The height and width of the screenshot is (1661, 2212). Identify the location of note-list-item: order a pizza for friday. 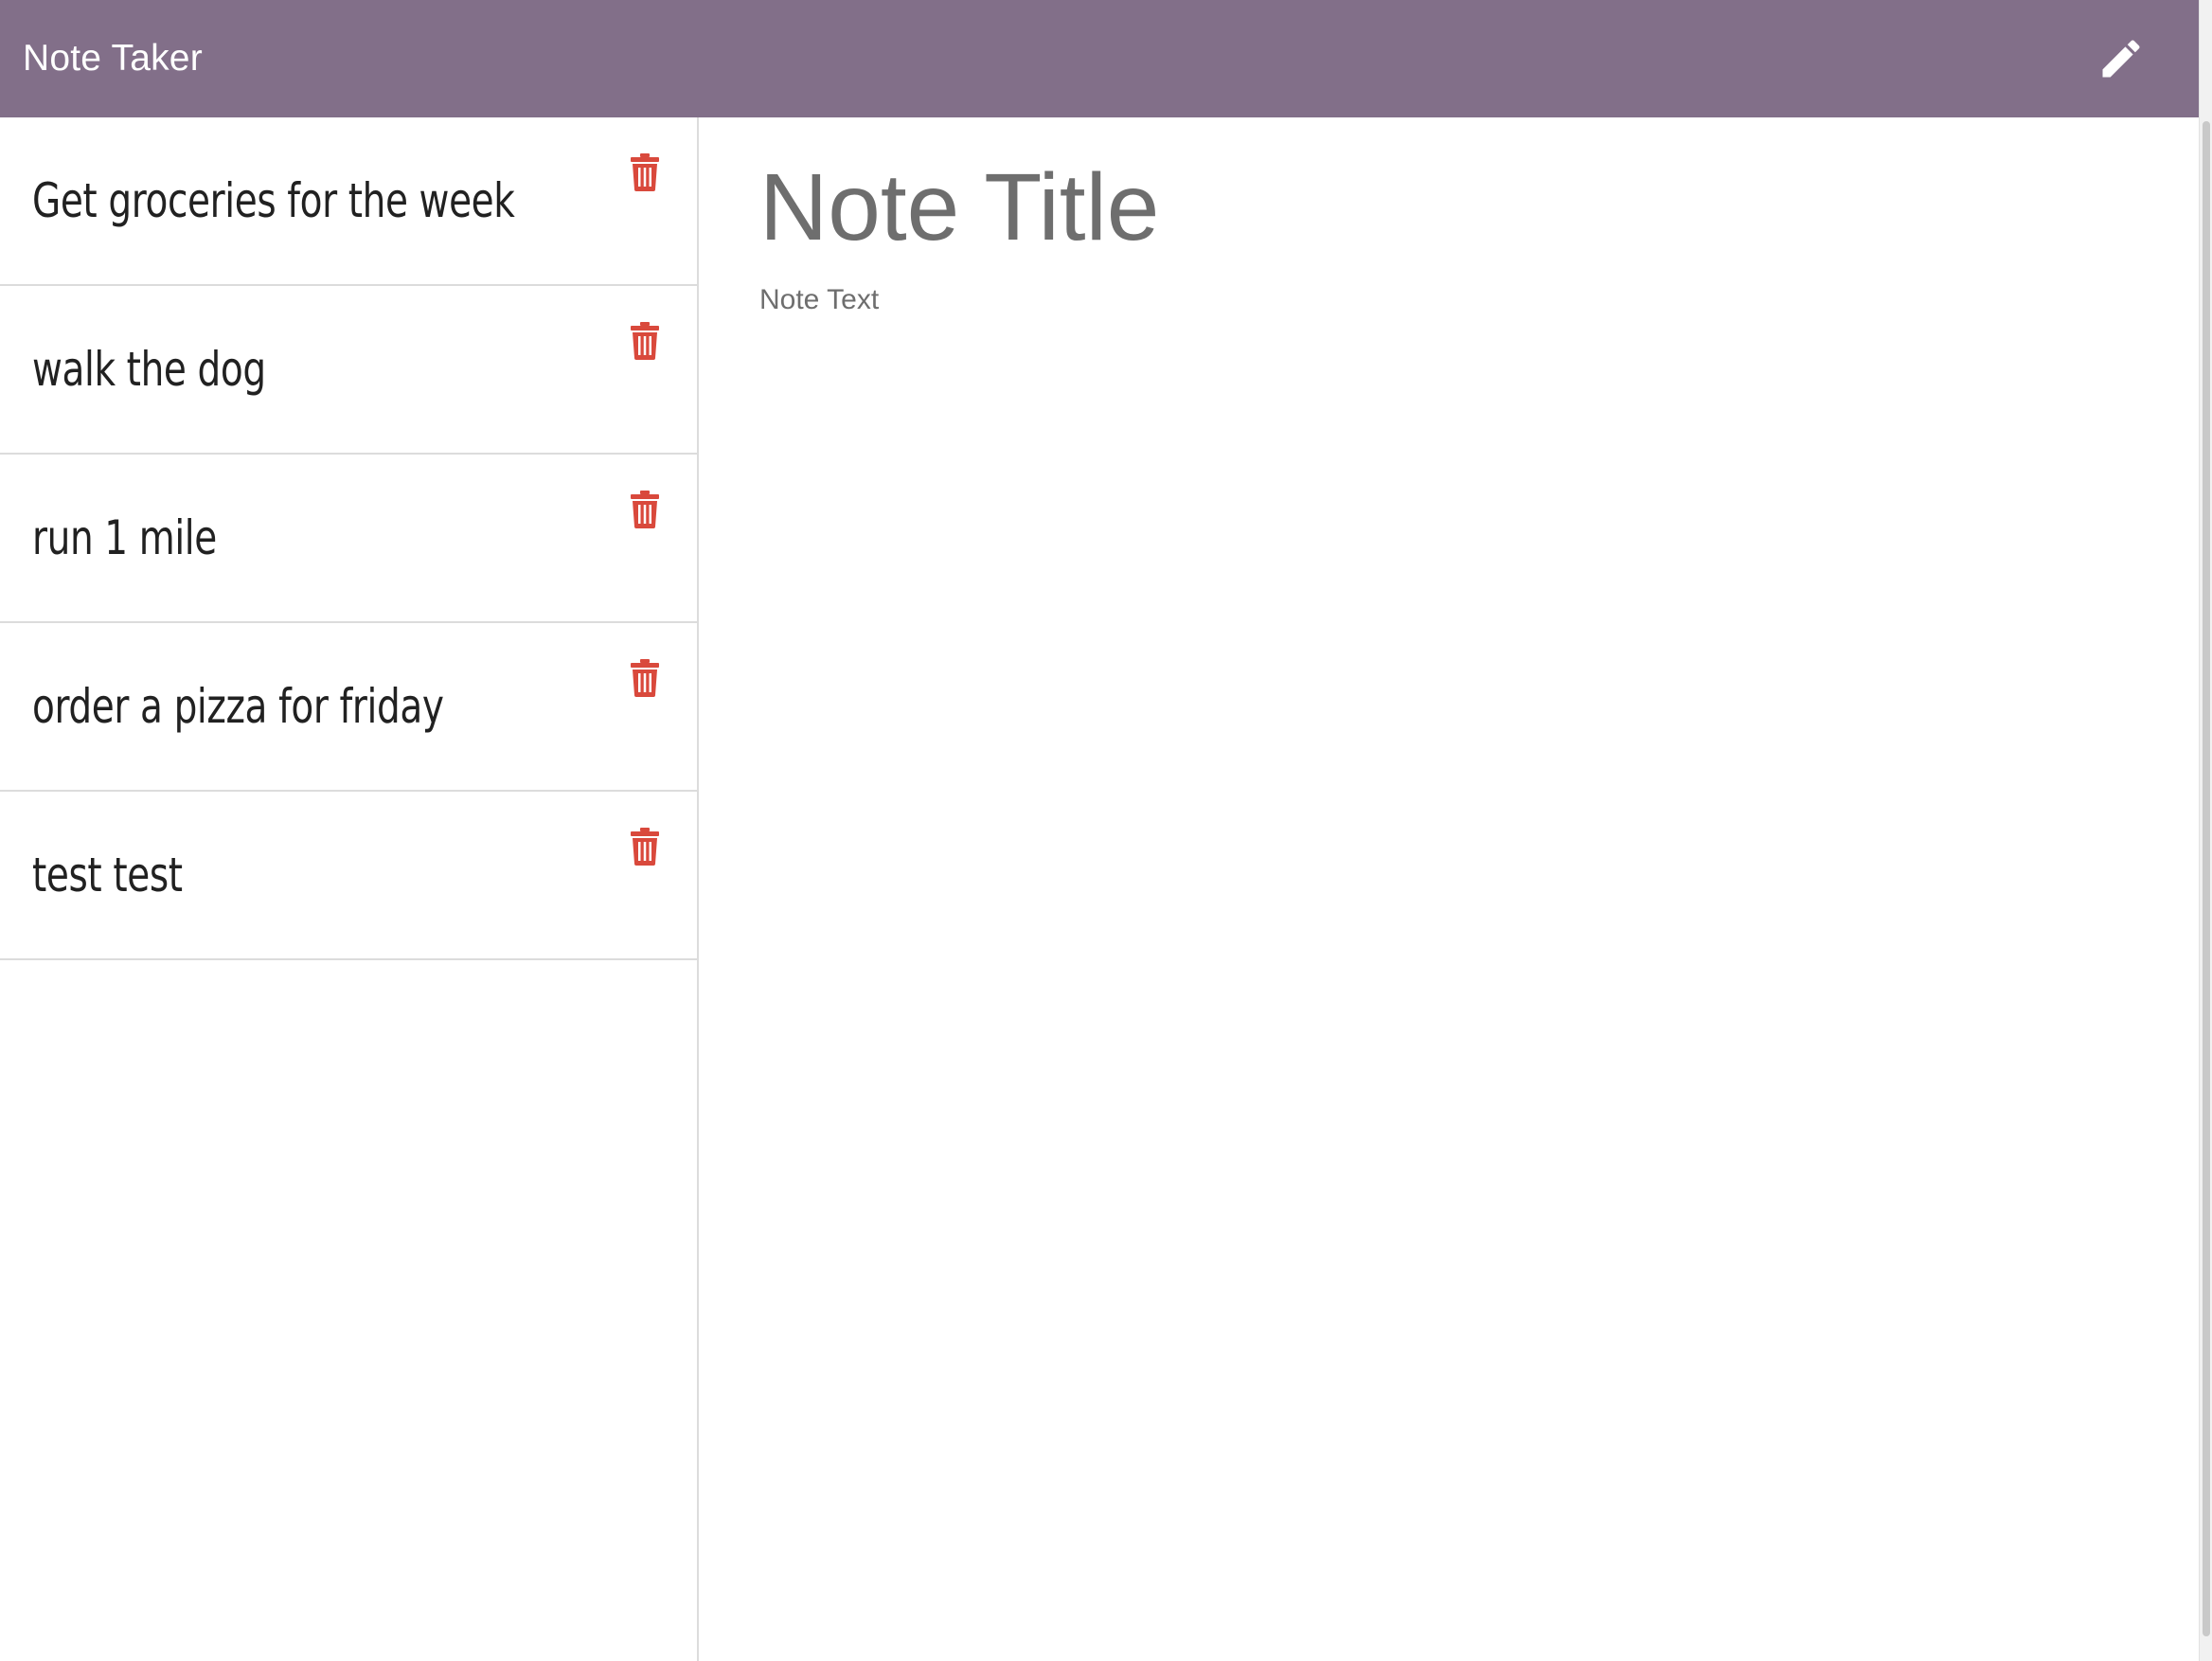
(348, 708).